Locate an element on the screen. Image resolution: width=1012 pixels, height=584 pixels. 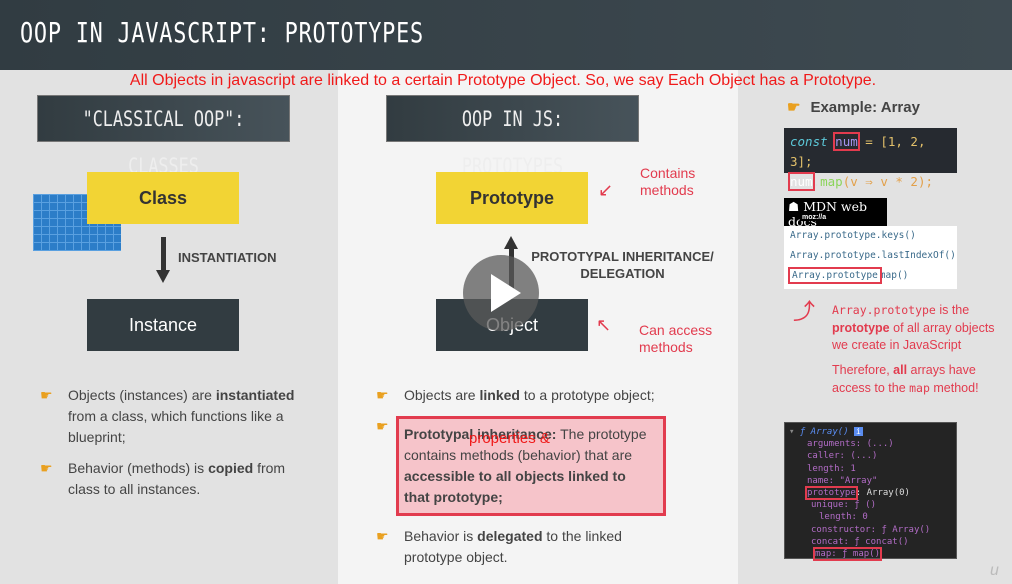
play-button is located at coordinates (501, 293).